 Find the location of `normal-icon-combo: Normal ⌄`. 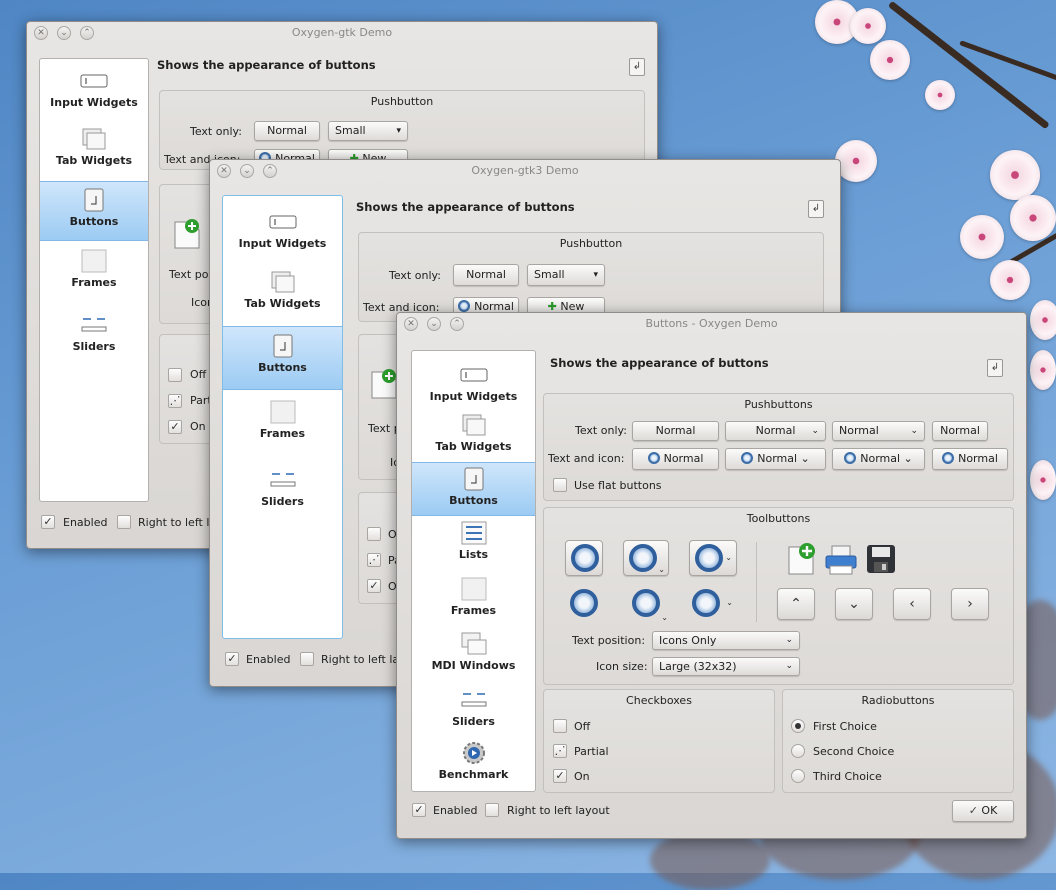

normal-icon-combo: Normal ⌄ is located at coordinates (878, 459).